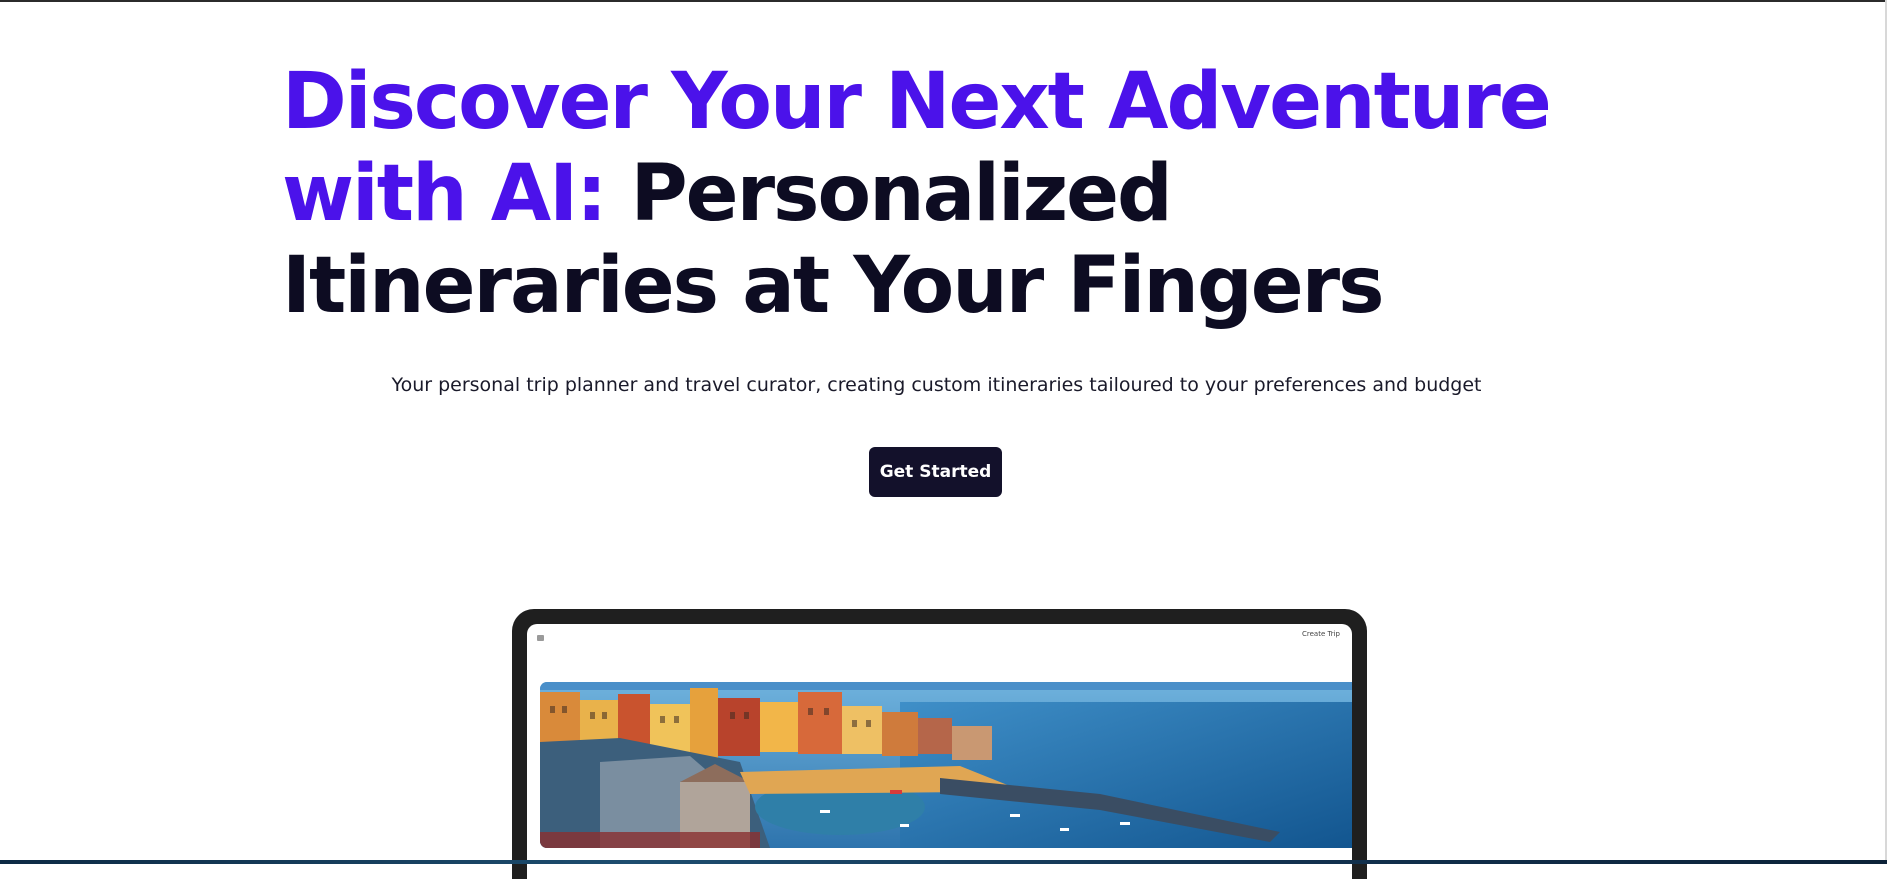  What do you see at coordinates (943, 862) in the screenshot?
I see `next-section-edge` at bounding box center [943, 862].